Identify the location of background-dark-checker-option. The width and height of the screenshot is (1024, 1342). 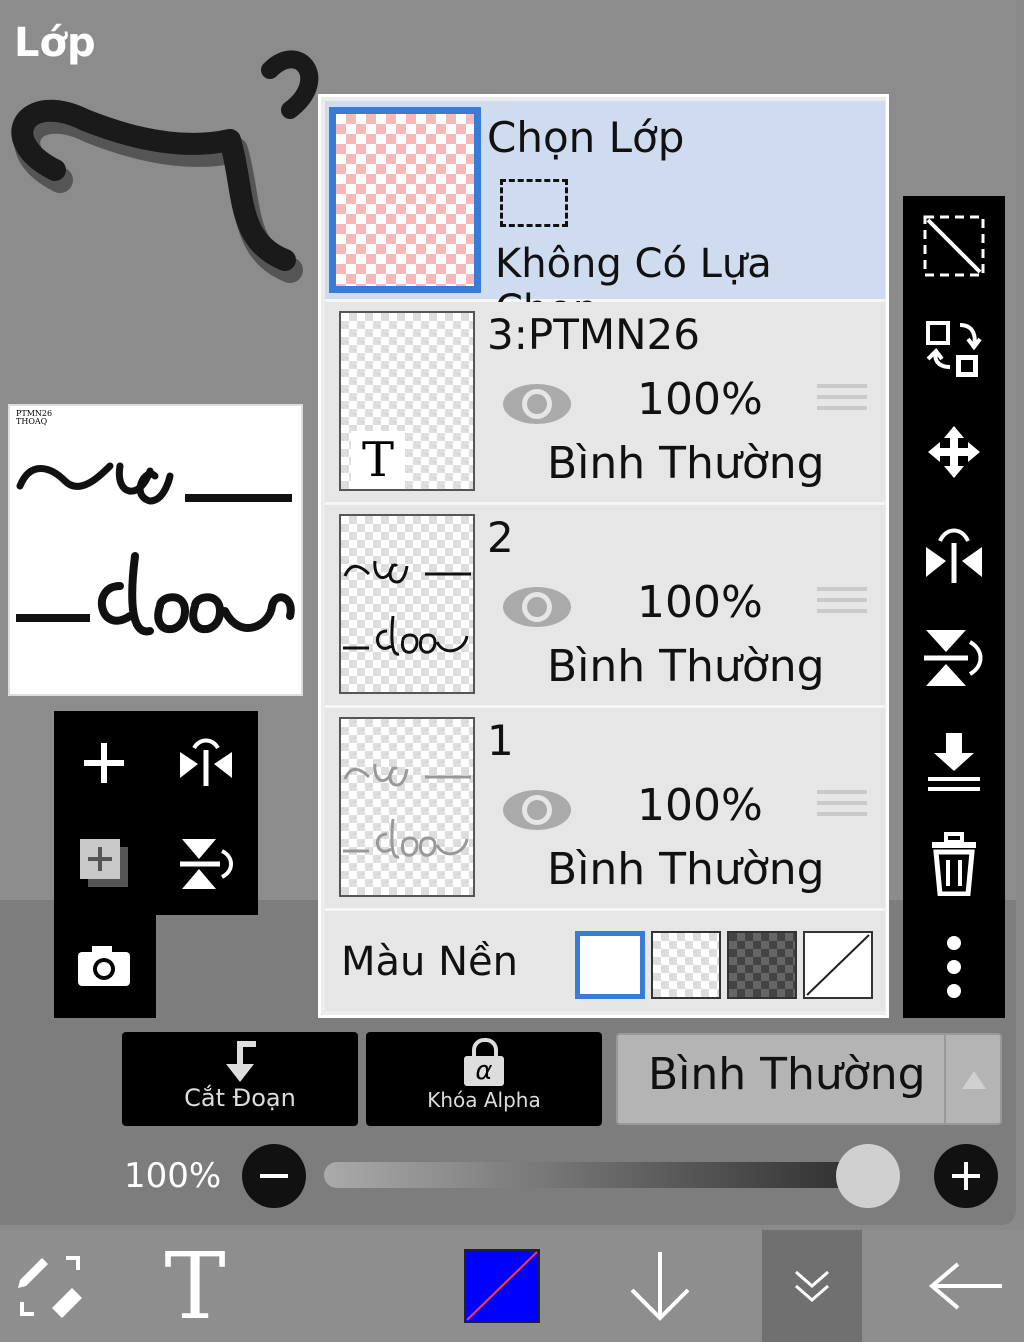
(762, 965).